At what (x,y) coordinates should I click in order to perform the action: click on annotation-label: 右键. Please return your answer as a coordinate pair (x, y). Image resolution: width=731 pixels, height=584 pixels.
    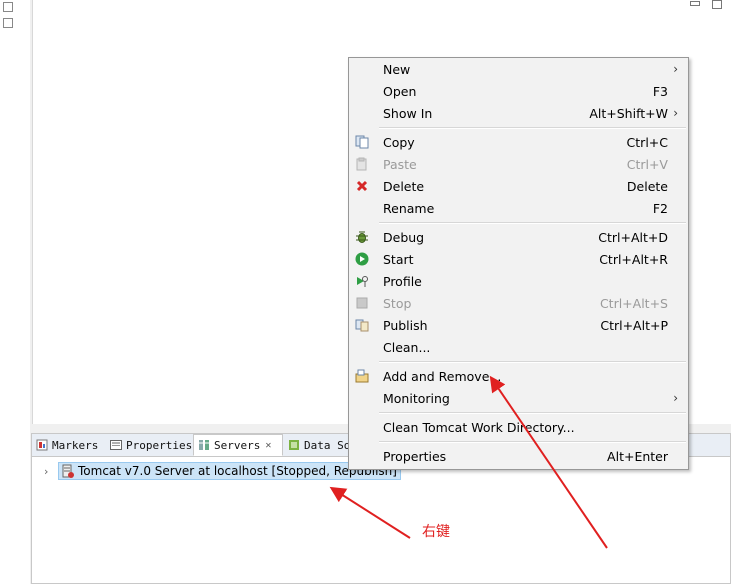
    Looking at the image, I should click on (436, 532).